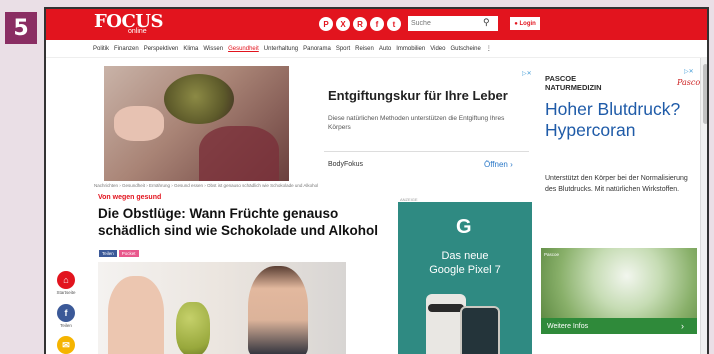 The width and height of the screenshot is (714, 354). I want to click on ad-divider, so click(426, 151).